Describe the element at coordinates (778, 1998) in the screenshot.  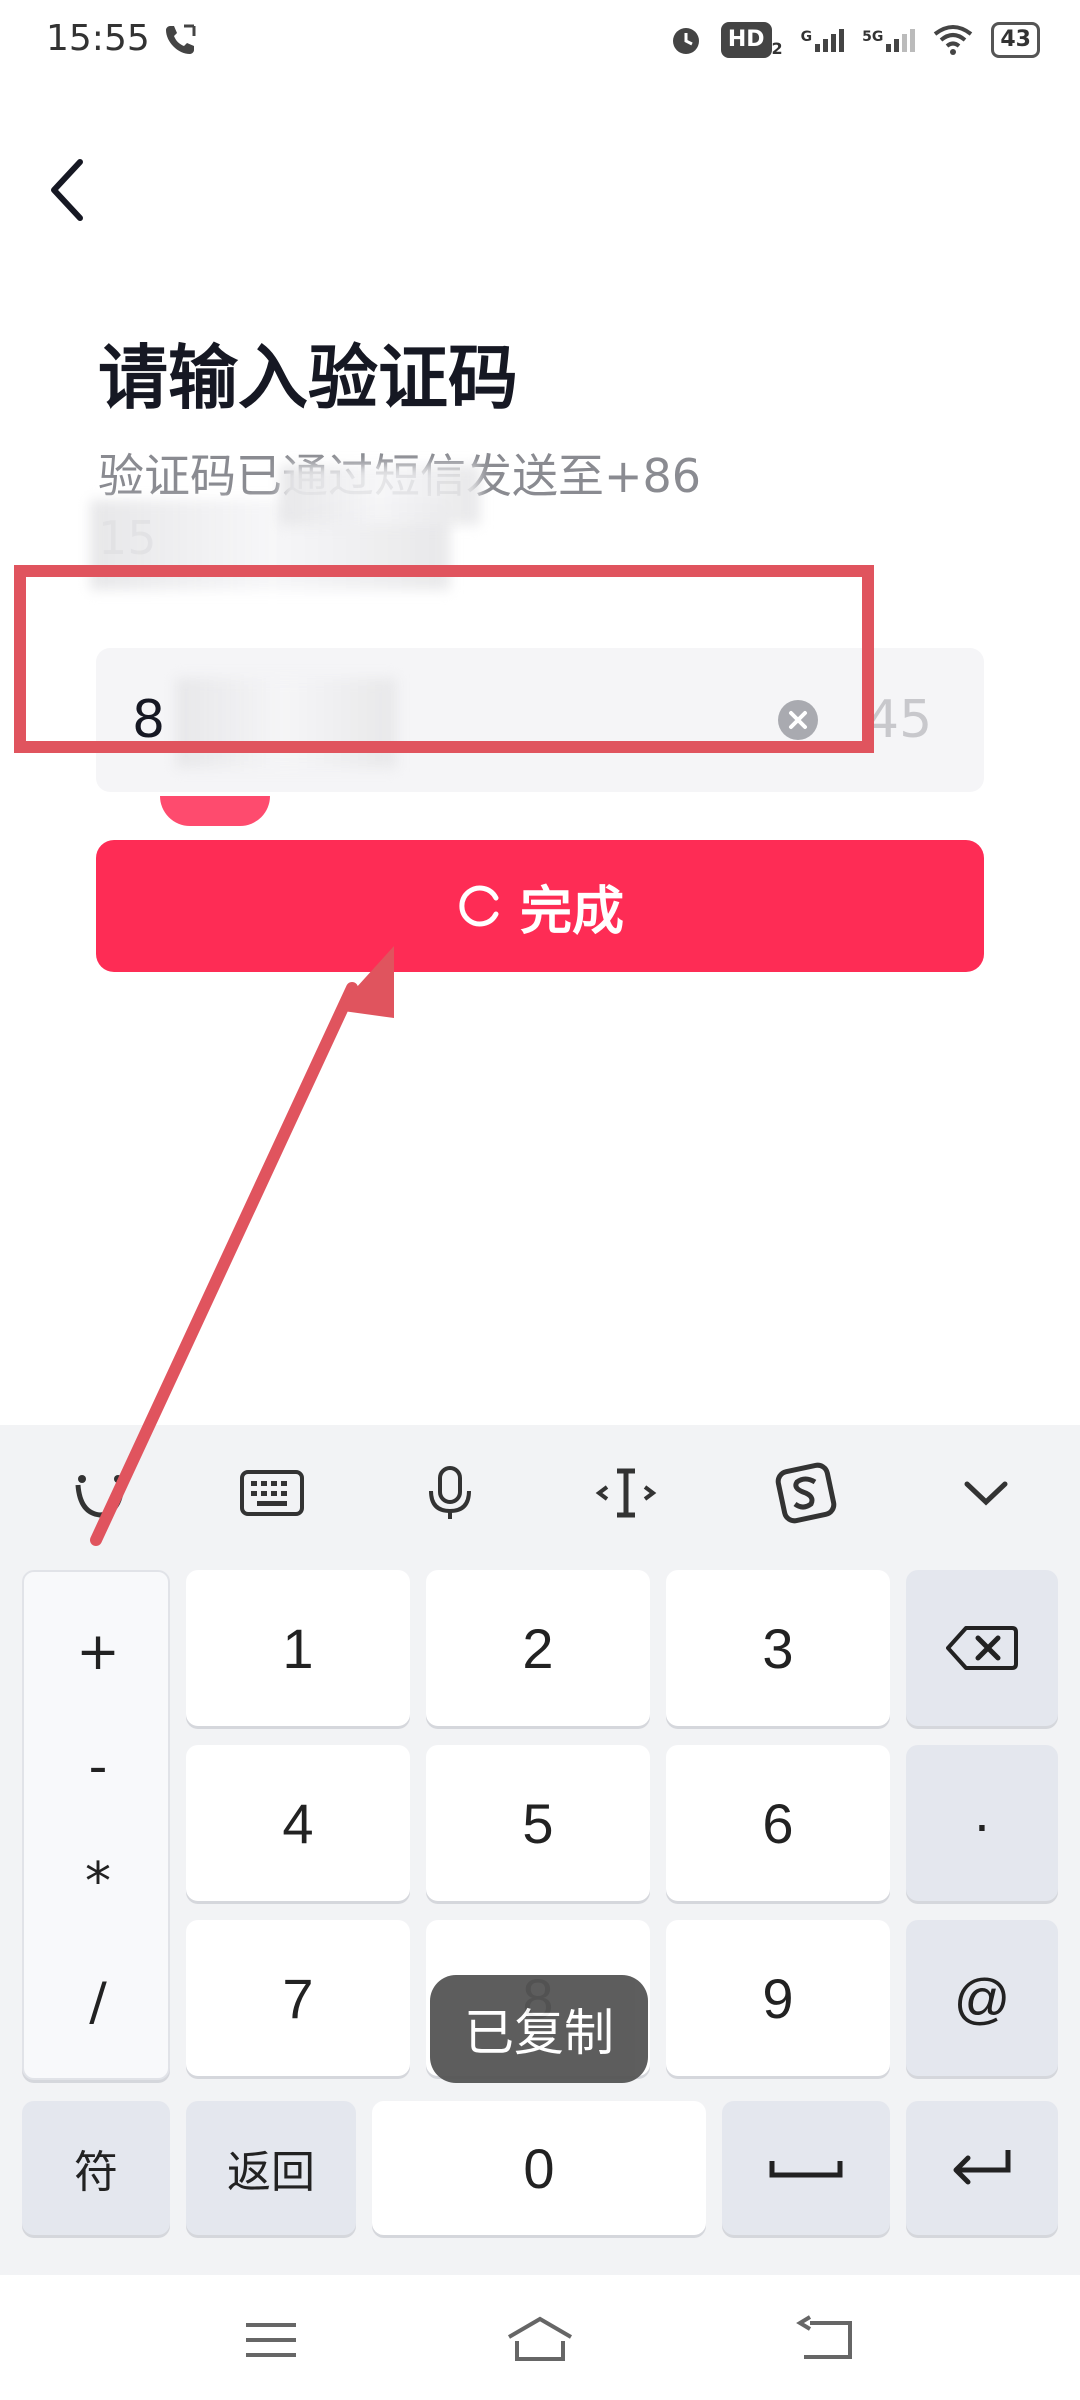
I see `key-9: 9` at that location.